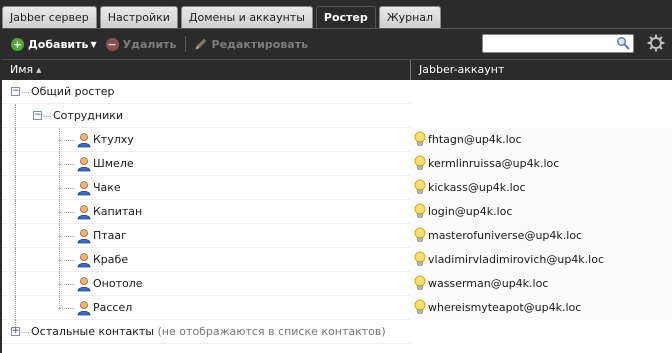 This screenshot has height=353, width=672. I want to click on plus-circle-icon: +, so click(17, 44).